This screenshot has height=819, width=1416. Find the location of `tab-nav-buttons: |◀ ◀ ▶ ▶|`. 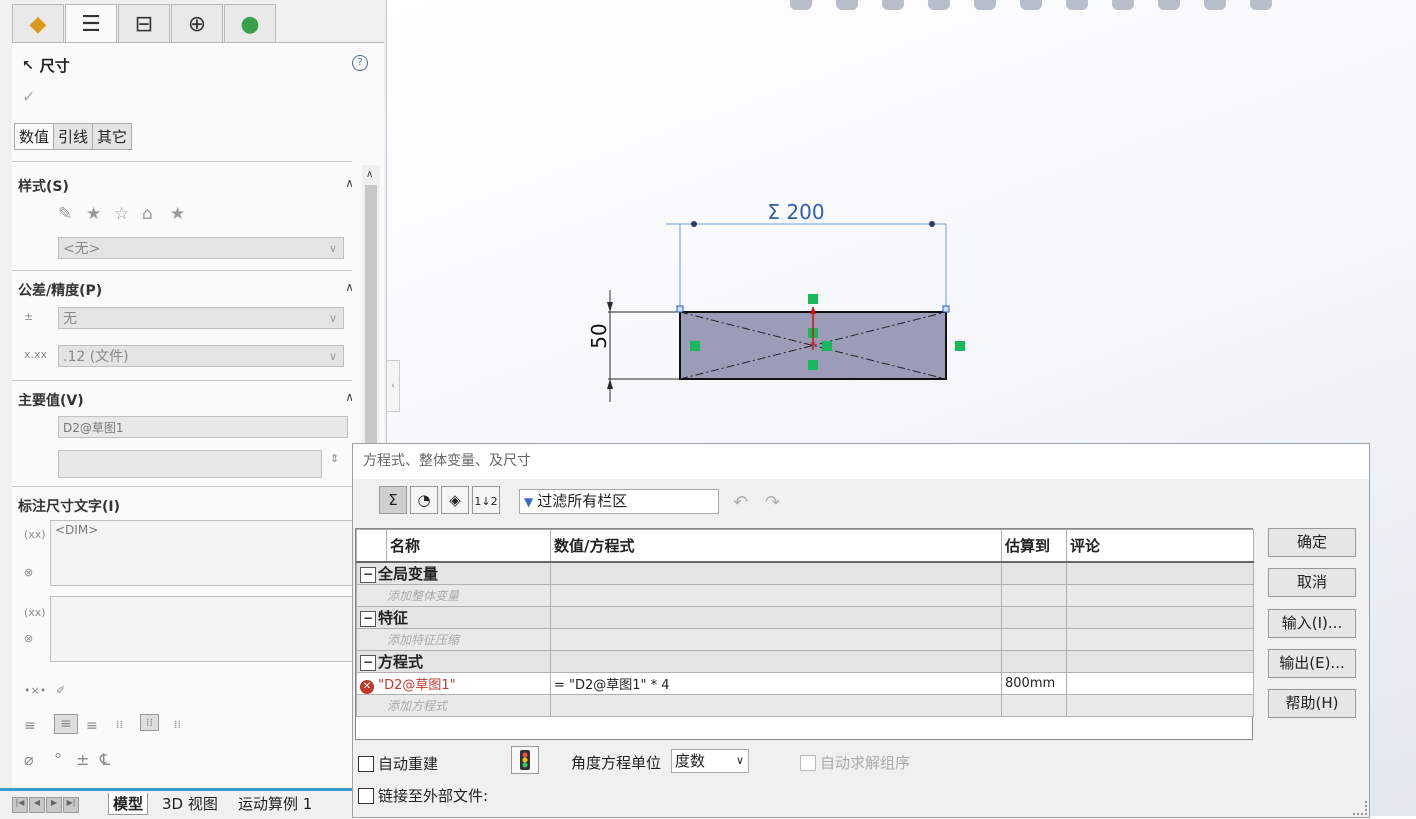

tab-nav-buttons: |◀ ◀ ▶ ▶| is located at coordinates (45, 805).